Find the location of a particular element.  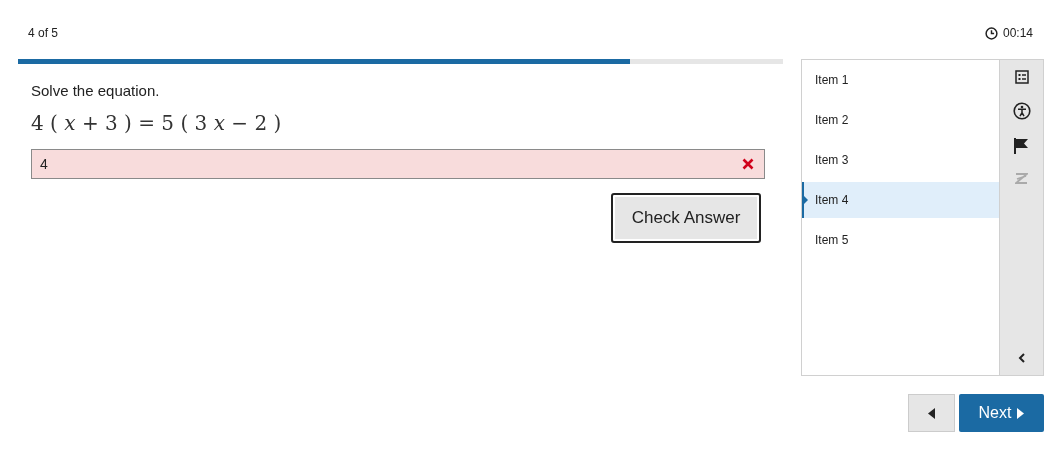

wrong-icon is located at coordinates (748, 164).